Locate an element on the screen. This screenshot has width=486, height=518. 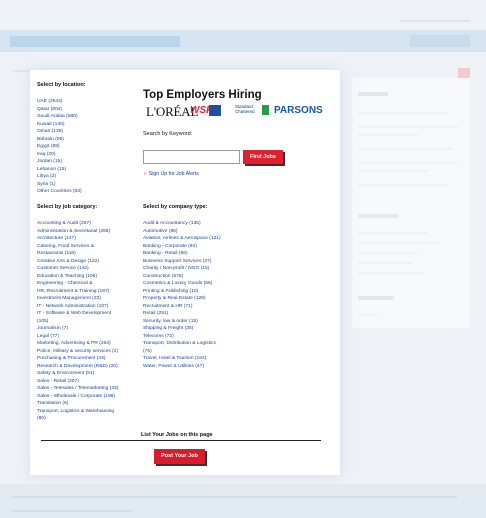
logo-icon is located at coordinates (215, 110).